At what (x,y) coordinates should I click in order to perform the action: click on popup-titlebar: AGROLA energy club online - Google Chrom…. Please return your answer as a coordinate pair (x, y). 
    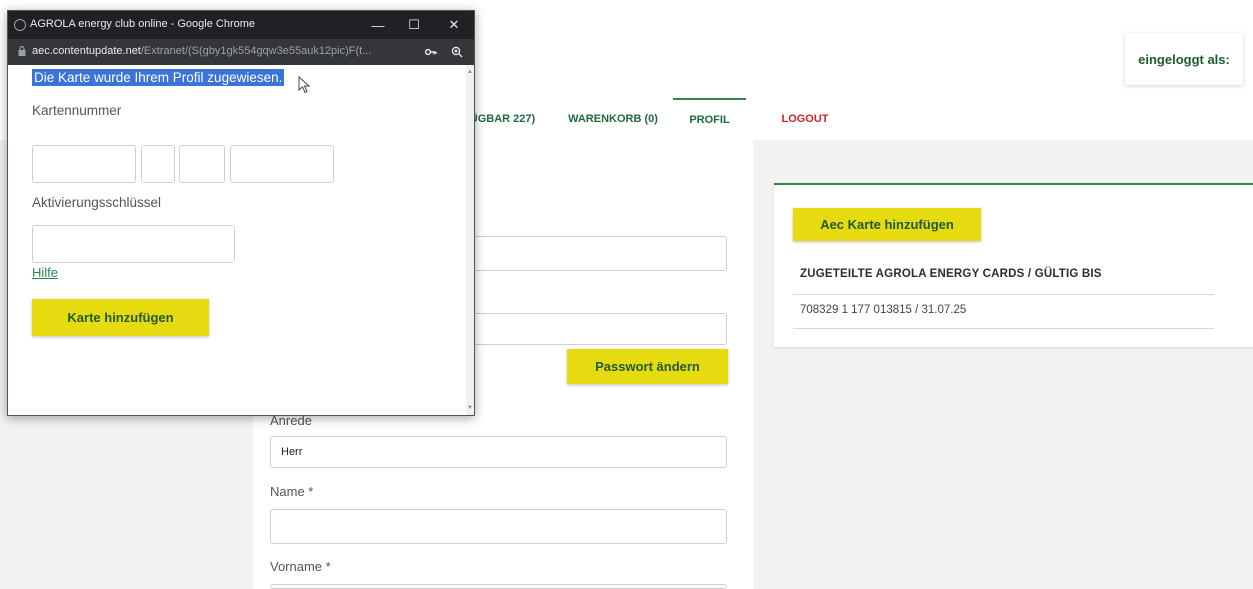
    Looking at the image, I should click on (241, 25).